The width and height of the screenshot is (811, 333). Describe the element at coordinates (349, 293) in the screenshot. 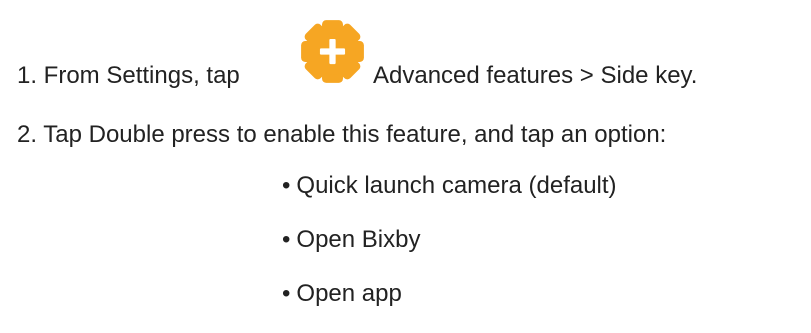

I see `option-label: Open app` at that location.